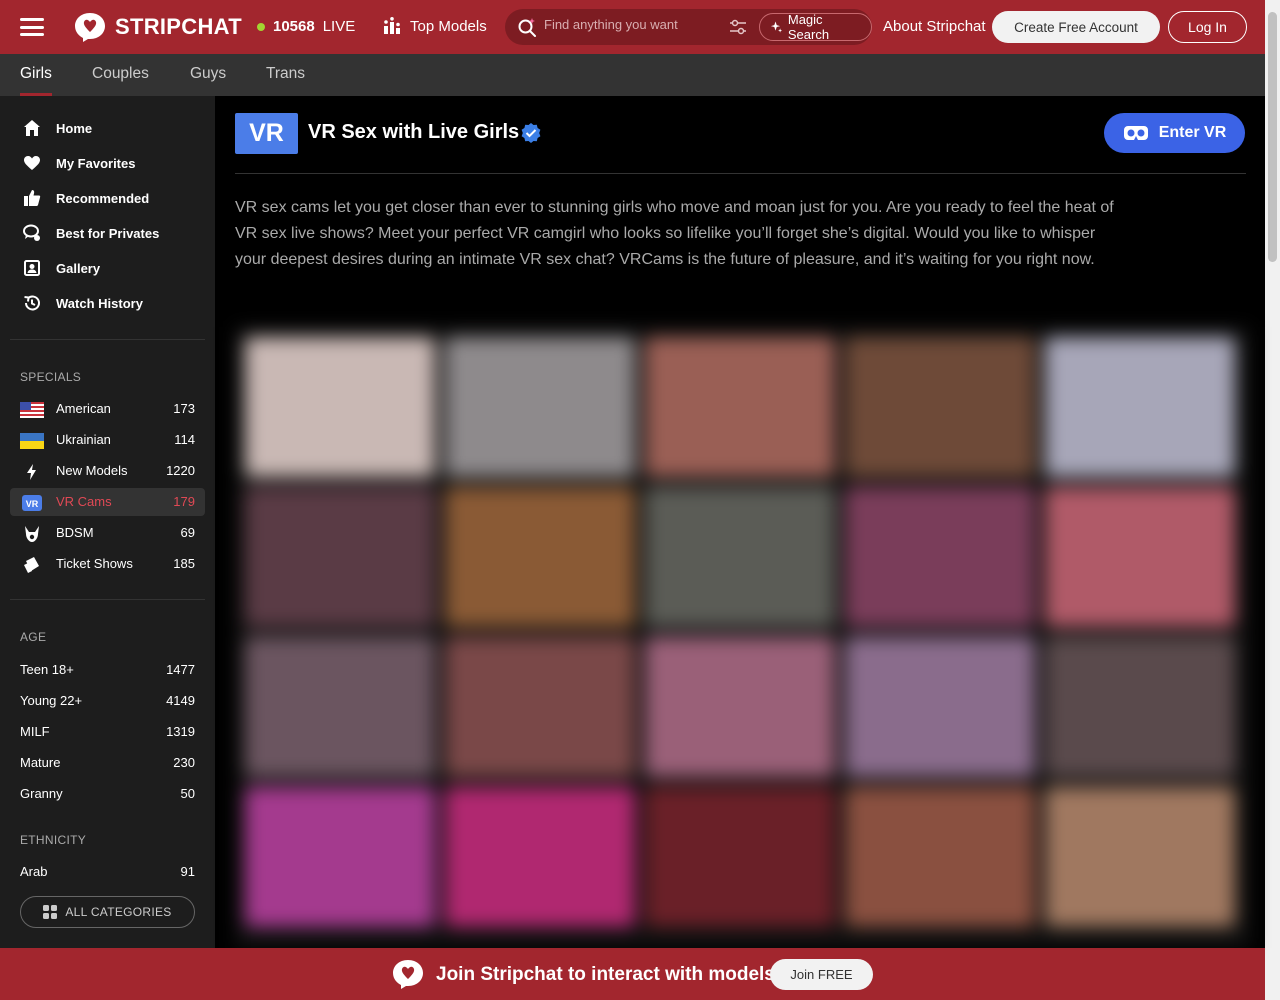 The width and height of the screenshot is (1280, 1000). What do you see at coordinates (61, 268) in the screenshot?
I see `sidebar-item-gallery: Gallery` at bounding box center [61, 268].